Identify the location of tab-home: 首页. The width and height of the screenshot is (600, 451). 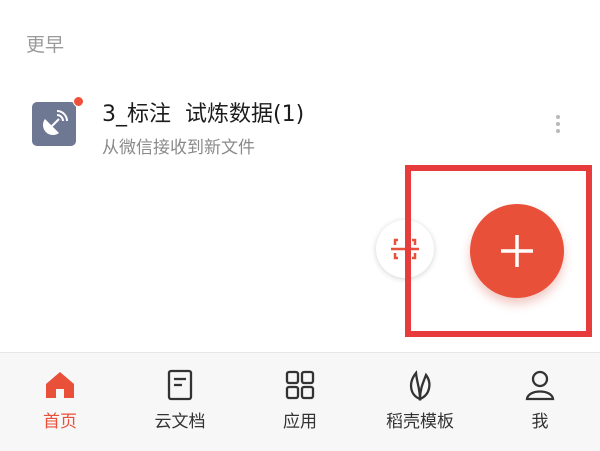
(60, 402).